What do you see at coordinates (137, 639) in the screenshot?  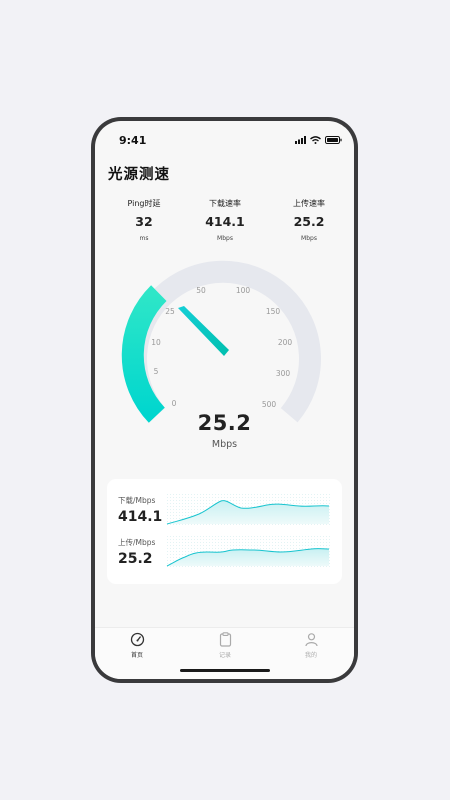 I see `speedometer-icon` at bounding box center [137, 639].